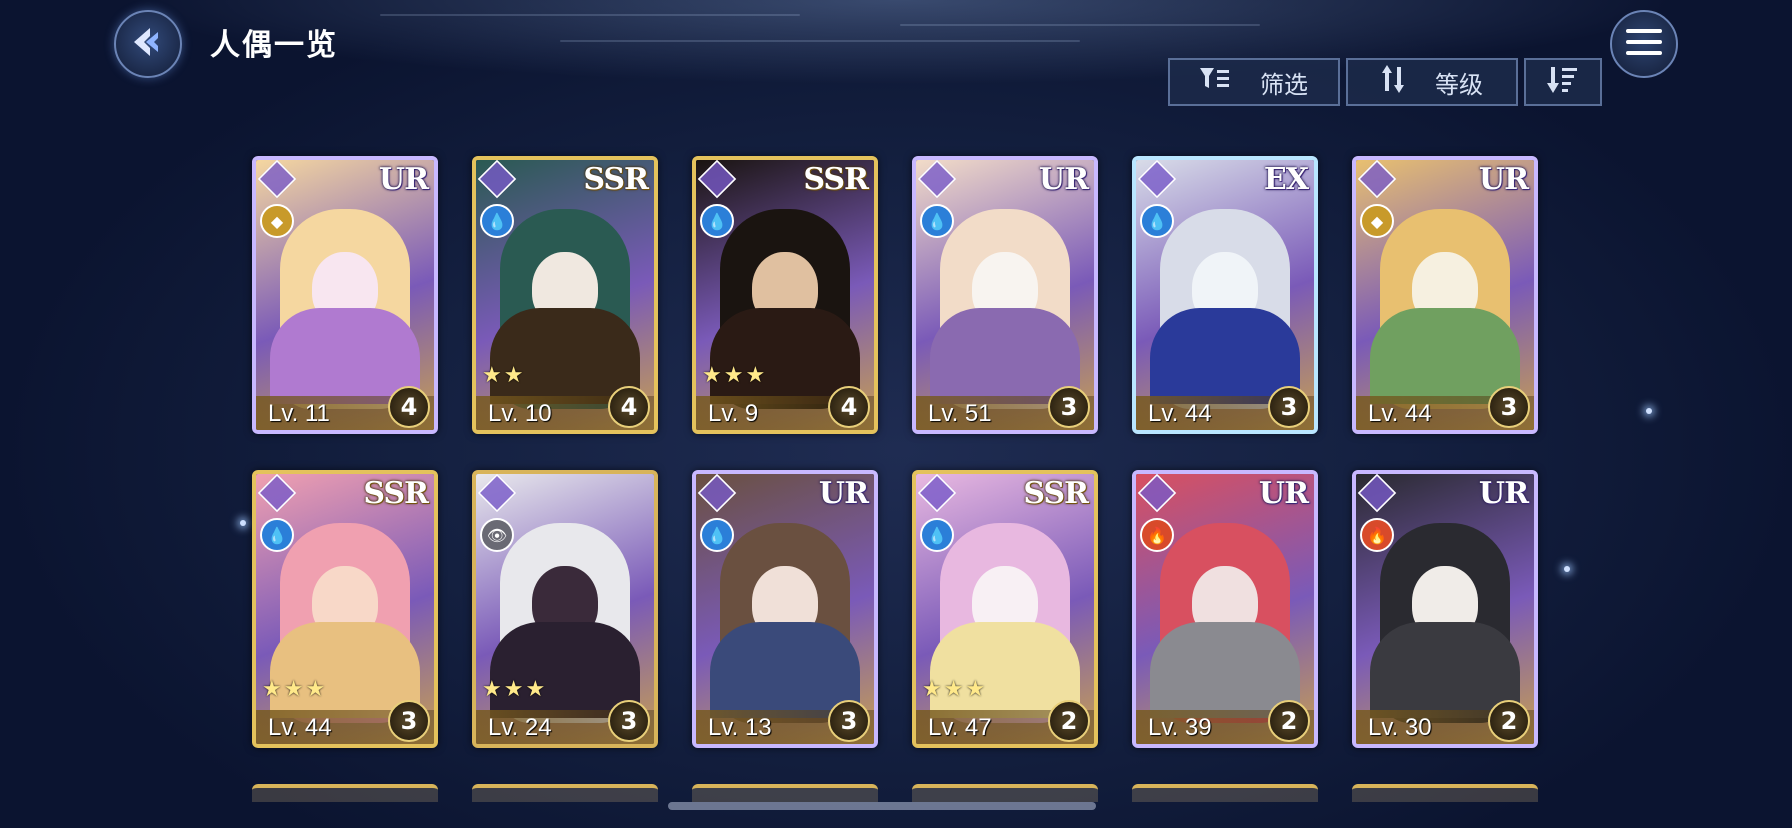 The image size is (1792, 828). I want to click on sort-order-button, so click(1563, 82).